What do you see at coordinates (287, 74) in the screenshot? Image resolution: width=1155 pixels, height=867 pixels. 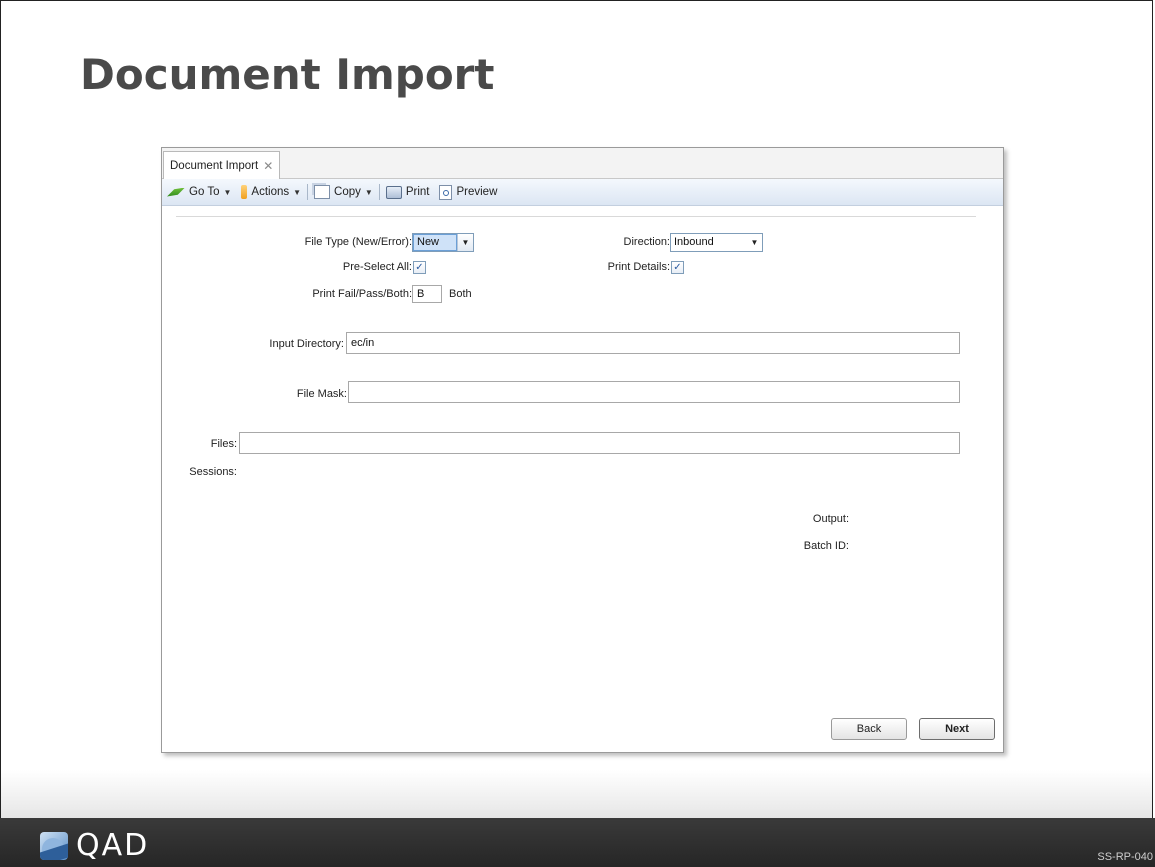 I see `slide-title: Document Import` at bounding box center [287, 74].